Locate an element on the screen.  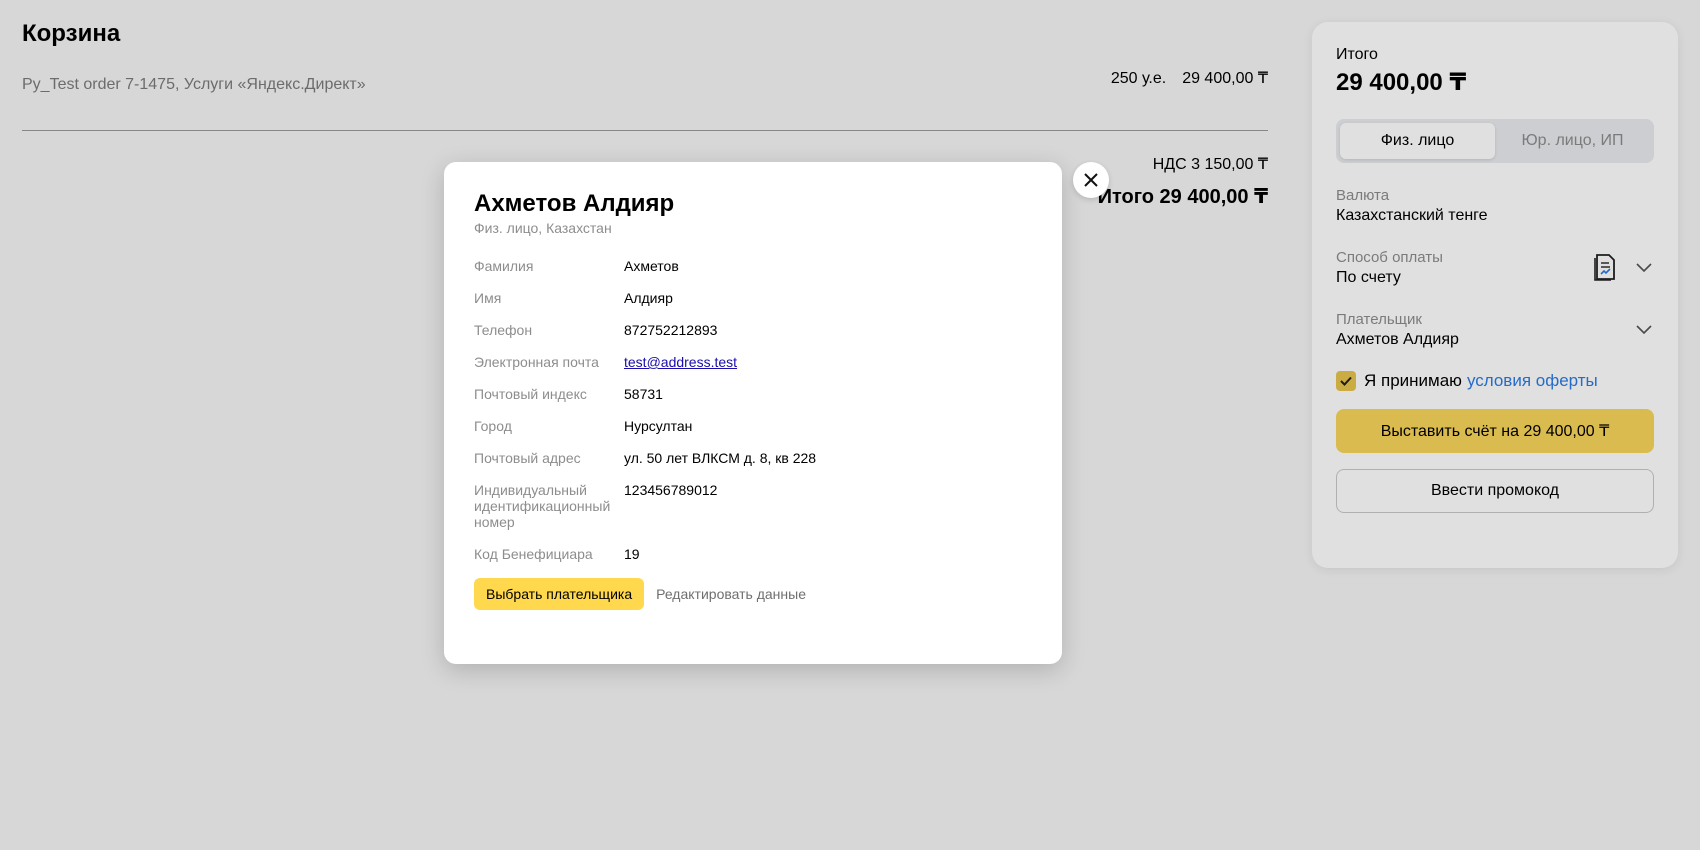
detail-value: 58731 is located at coordinates (643, 394).